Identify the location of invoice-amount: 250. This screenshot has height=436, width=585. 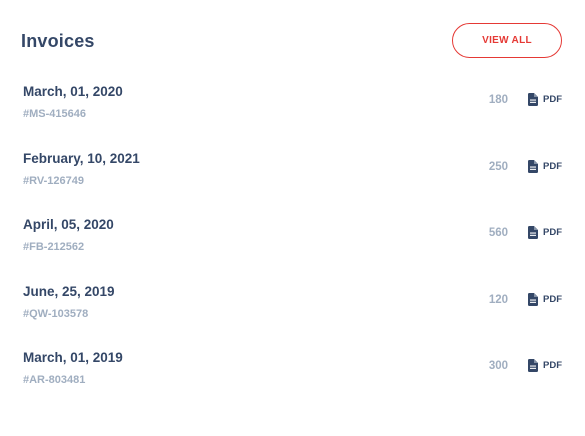
(498, 166).